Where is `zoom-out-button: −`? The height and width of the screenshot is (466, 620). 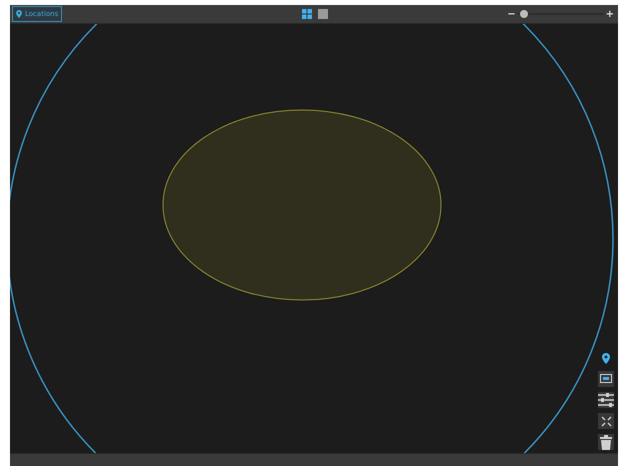
zoom-out-button: − is located at coordinates (511, 14).